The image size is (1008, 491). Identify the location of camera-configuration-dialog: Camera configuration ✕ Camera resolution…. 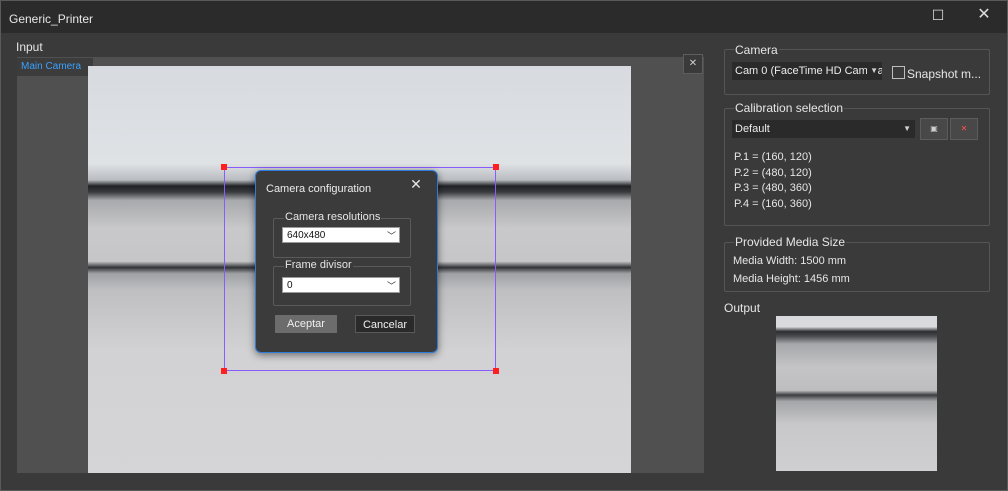
(346, 261).